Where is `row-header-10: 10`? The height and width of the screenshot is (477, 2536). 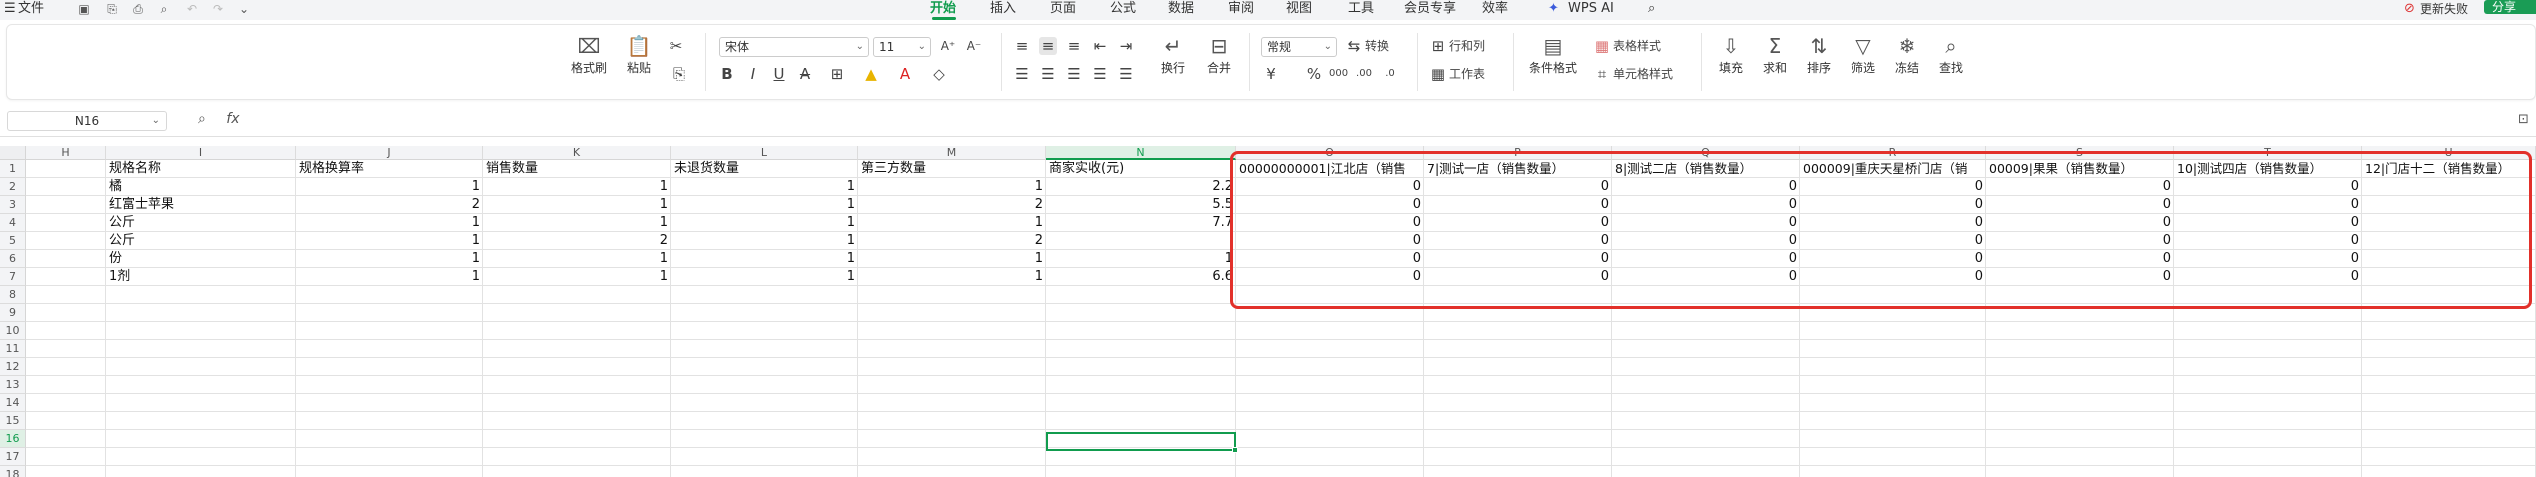 row-header-10: 10 is located at coordinates (13, 331).